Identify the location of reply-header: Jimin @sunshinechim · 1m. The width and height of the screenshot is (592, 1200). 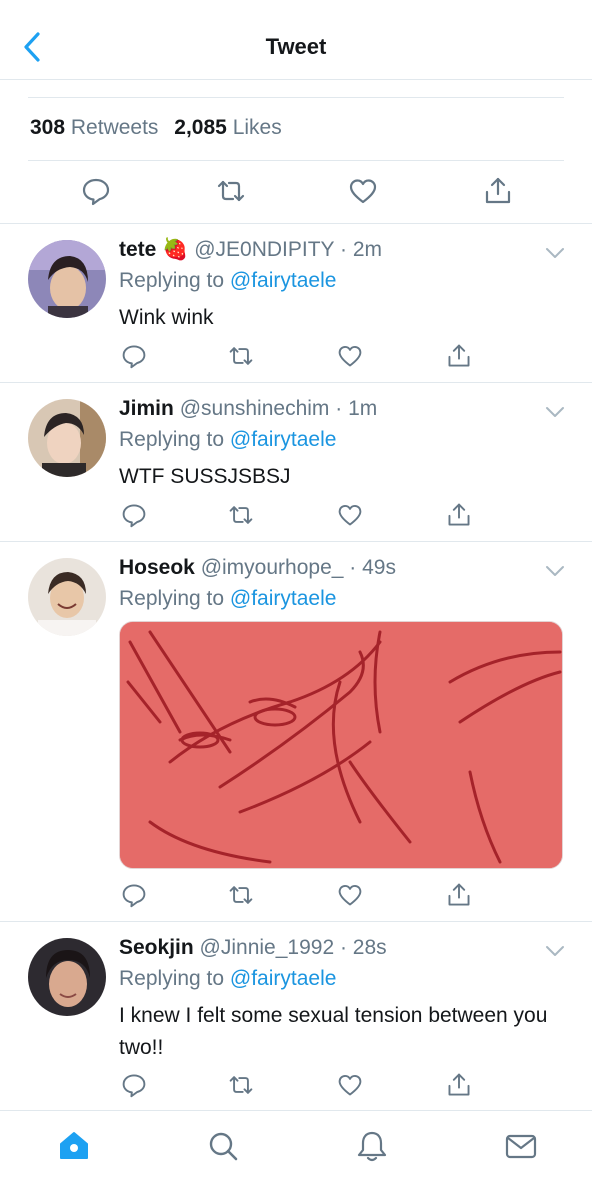
(248, 409).